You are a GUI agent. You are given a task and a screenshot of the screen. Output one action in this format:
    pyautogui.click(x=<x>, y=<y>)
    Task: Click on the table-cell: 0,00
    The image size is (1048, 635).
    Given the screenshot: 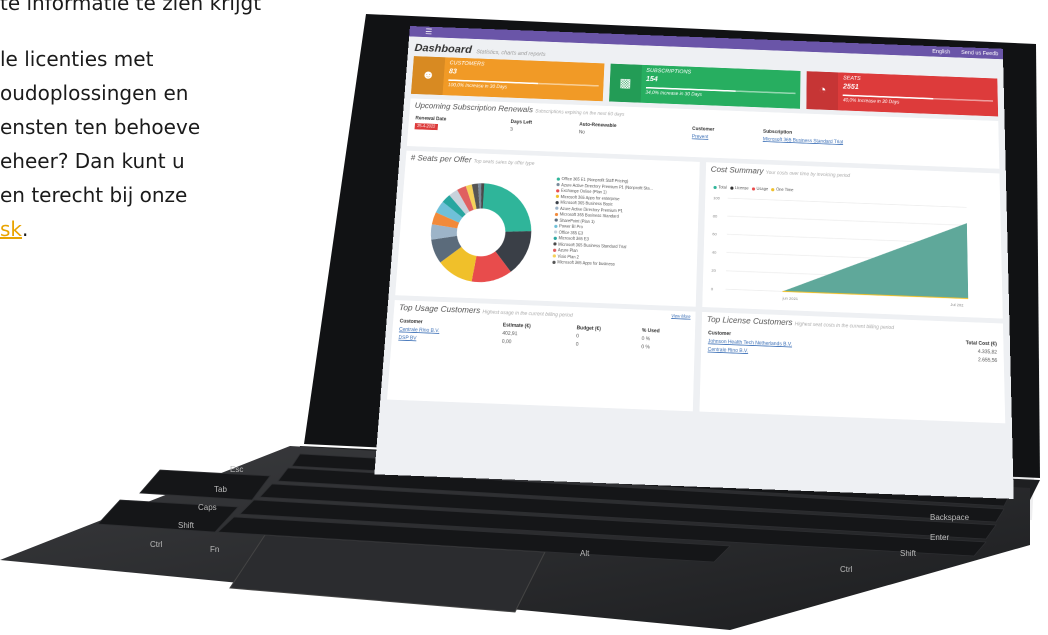 What is the action you would take?
    pyautogui.click(x=506, y=342)
    